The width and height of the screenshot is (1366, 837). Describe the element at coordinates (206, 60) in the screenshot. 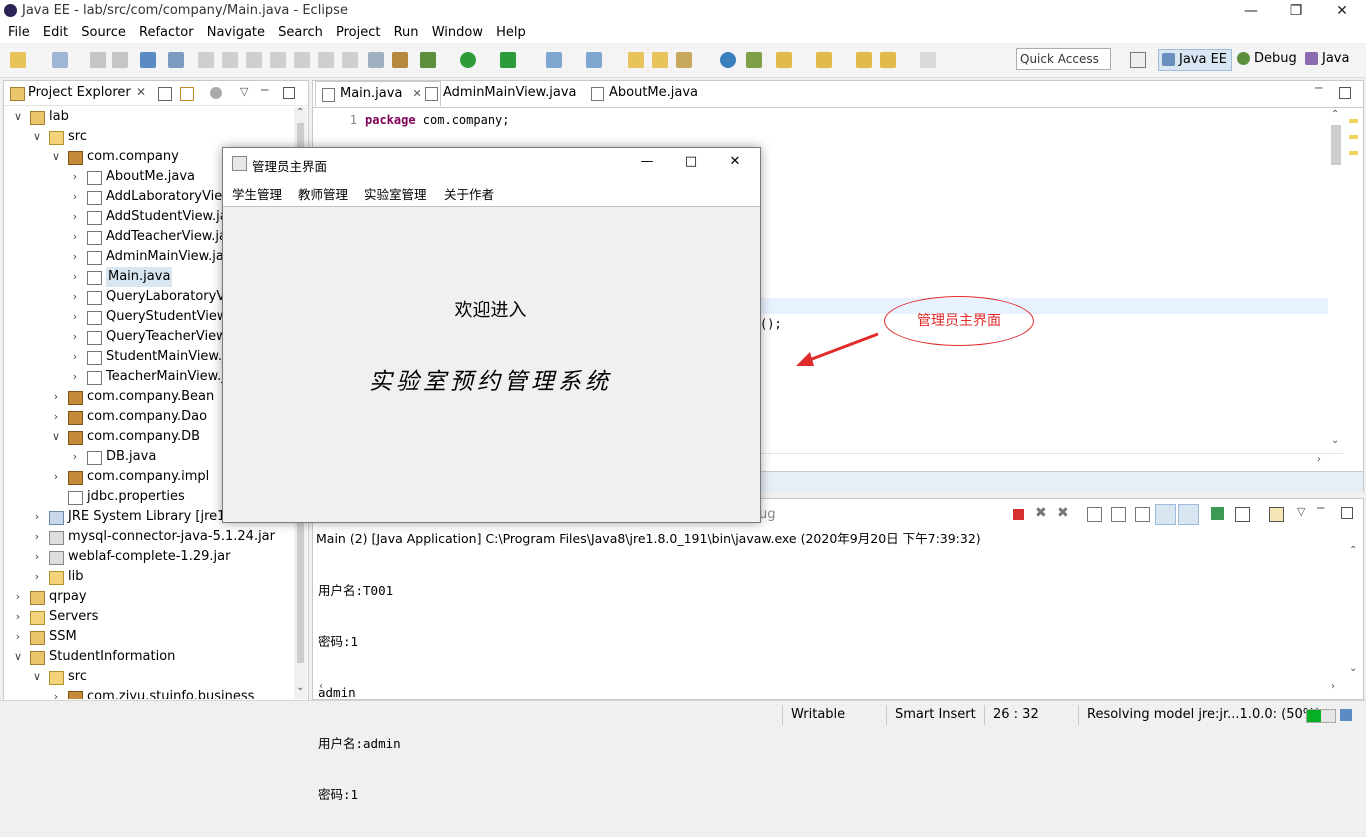

I see `resume-icon` at that location.